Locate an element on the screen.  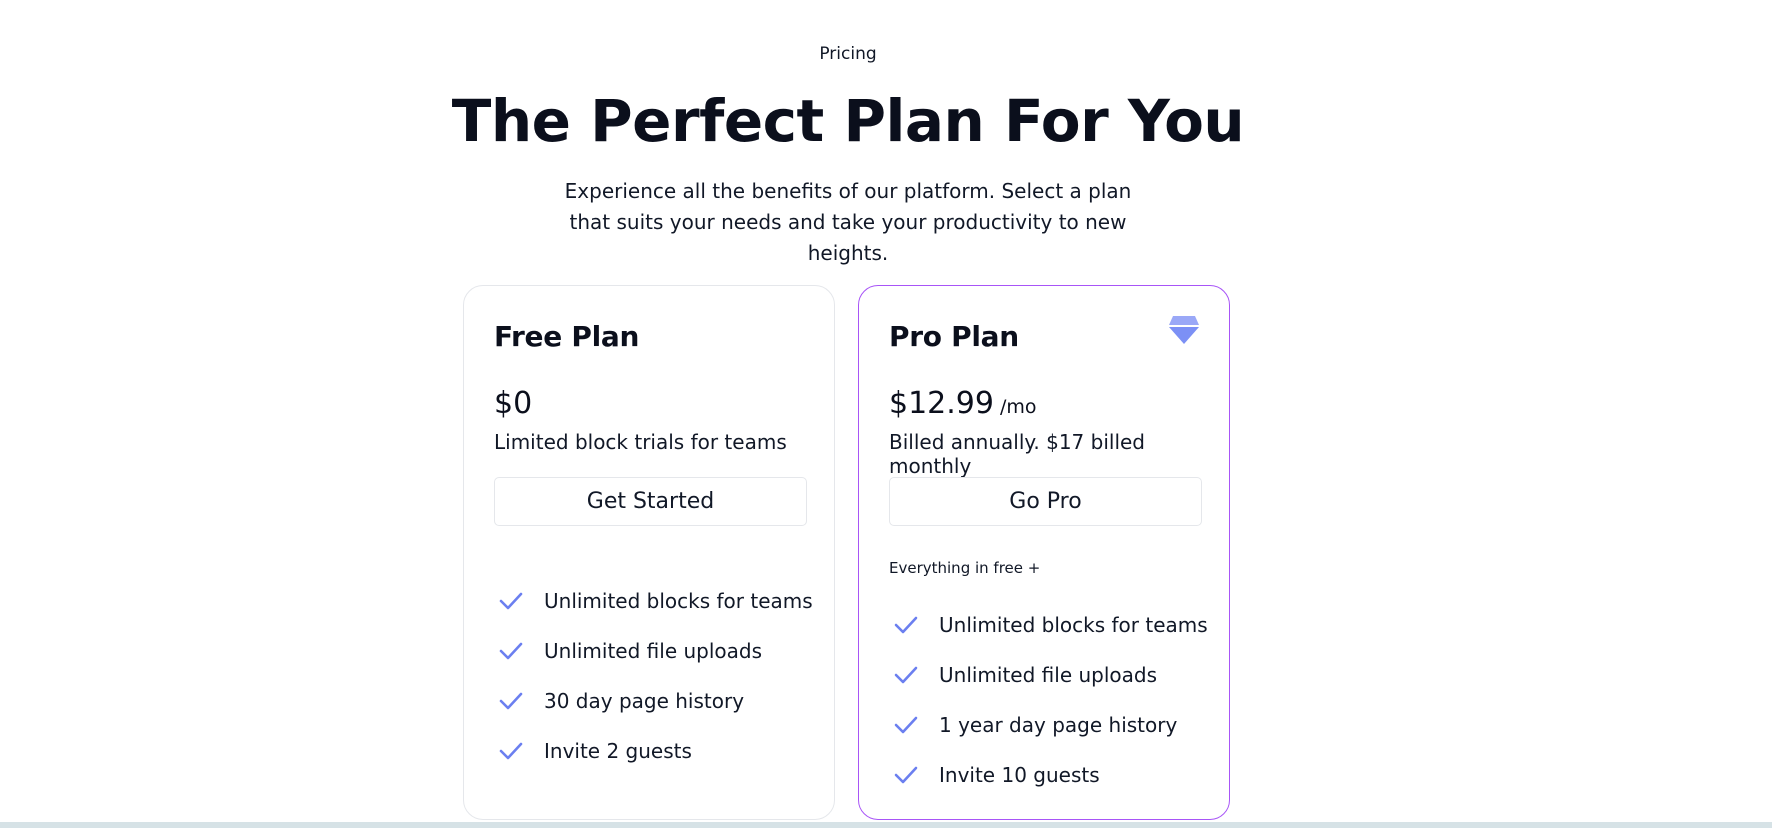
price-note: Limited block trials for teams is located at coordinates (640, 442).